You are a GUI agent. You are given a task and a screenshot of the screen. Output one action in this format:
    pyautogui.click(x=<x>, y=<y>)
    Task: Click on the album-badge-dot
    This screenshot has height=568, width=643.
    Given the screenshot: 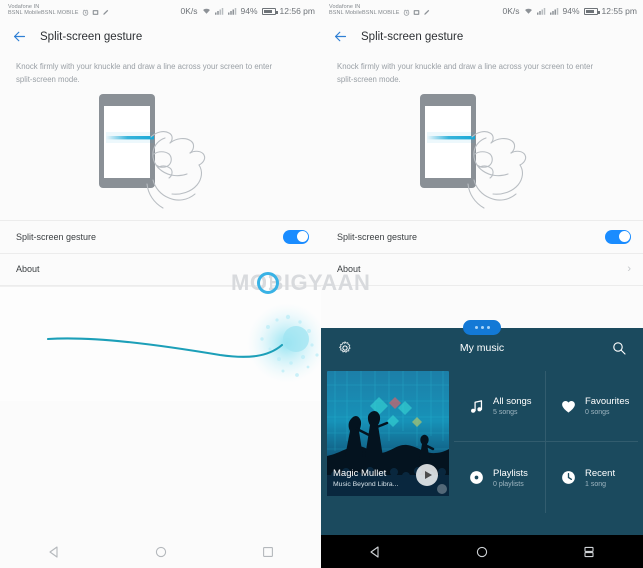 What is the action you would take?
    pyautogui.click(x=442, y=489)
    